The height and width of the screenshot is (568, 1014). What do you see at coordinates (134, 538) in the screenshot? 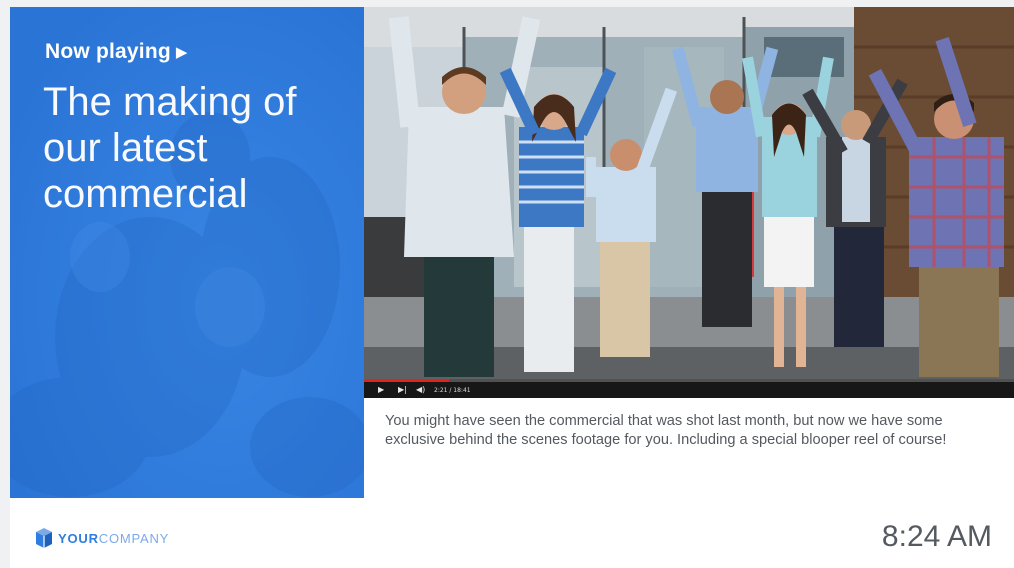
I see `logo-text-company: COMPANY` at bounding box center [134, 538].